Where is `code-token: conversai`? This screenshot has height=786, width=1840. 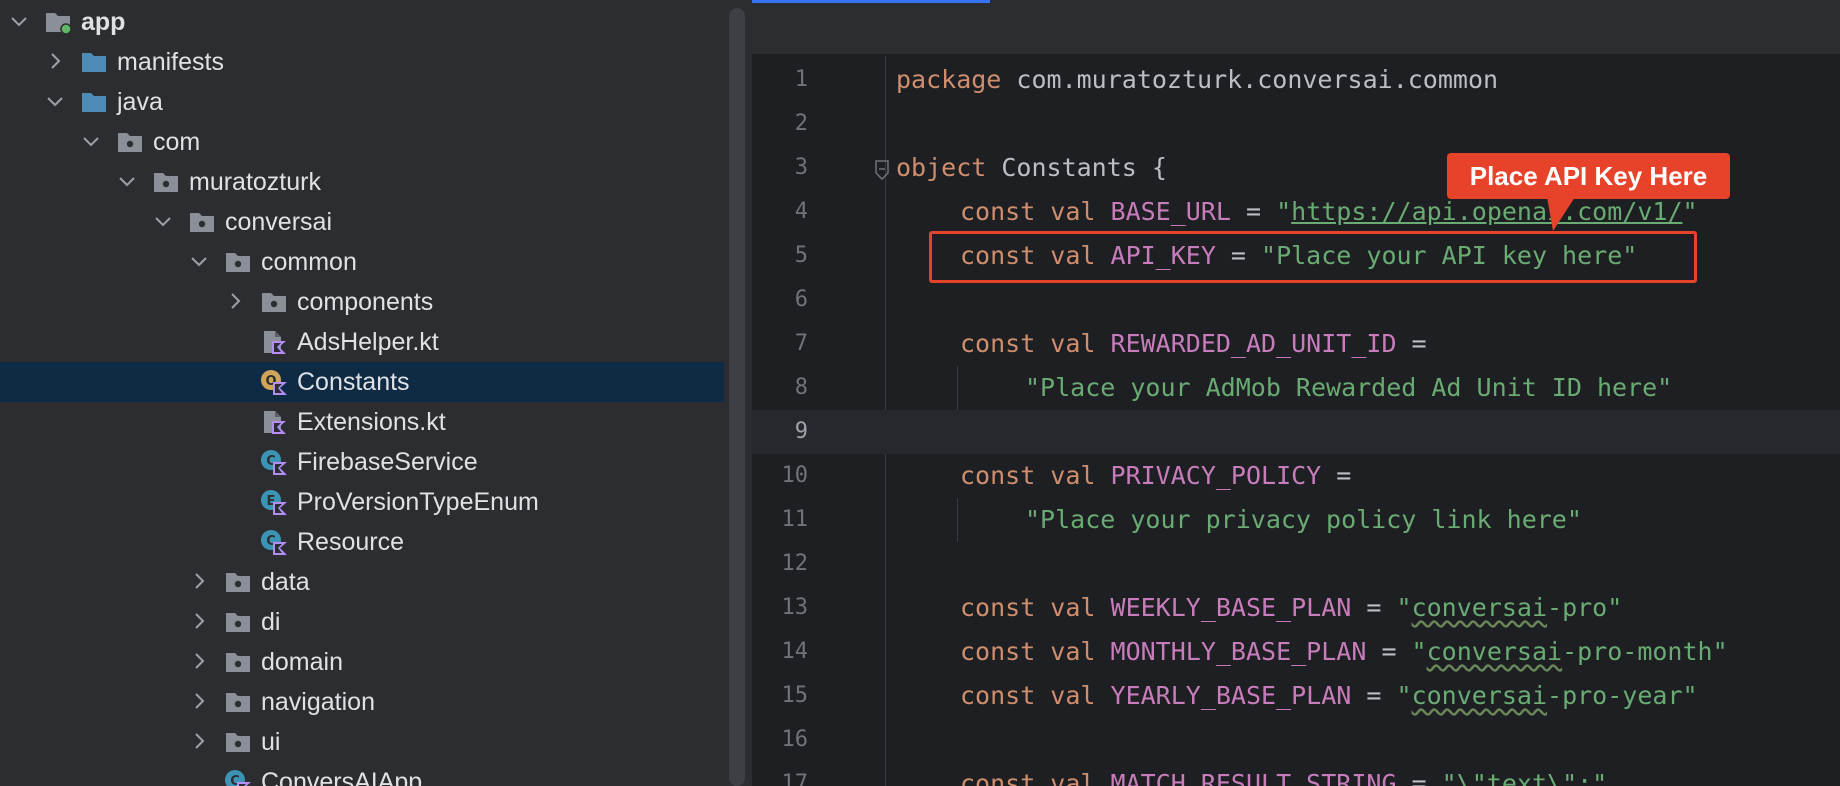 code-token: conversai is located at coordinates (1494, 651).